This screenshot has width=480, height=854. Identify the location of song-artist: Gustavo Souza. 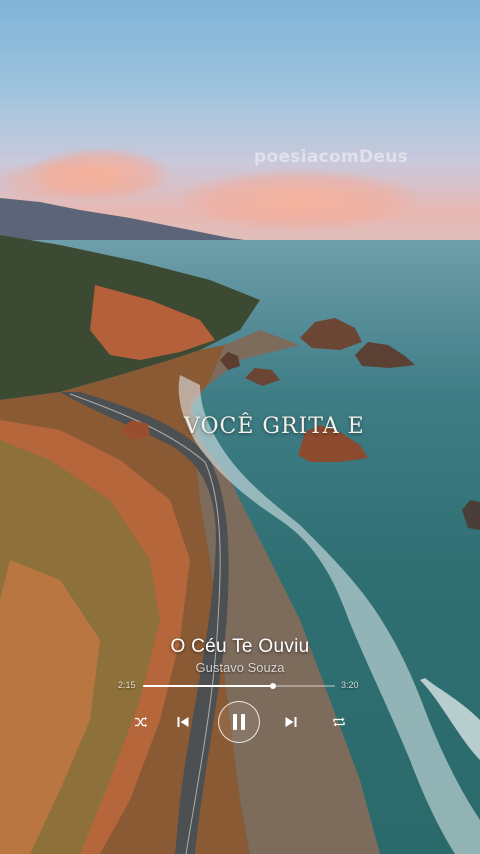
(240, 667).